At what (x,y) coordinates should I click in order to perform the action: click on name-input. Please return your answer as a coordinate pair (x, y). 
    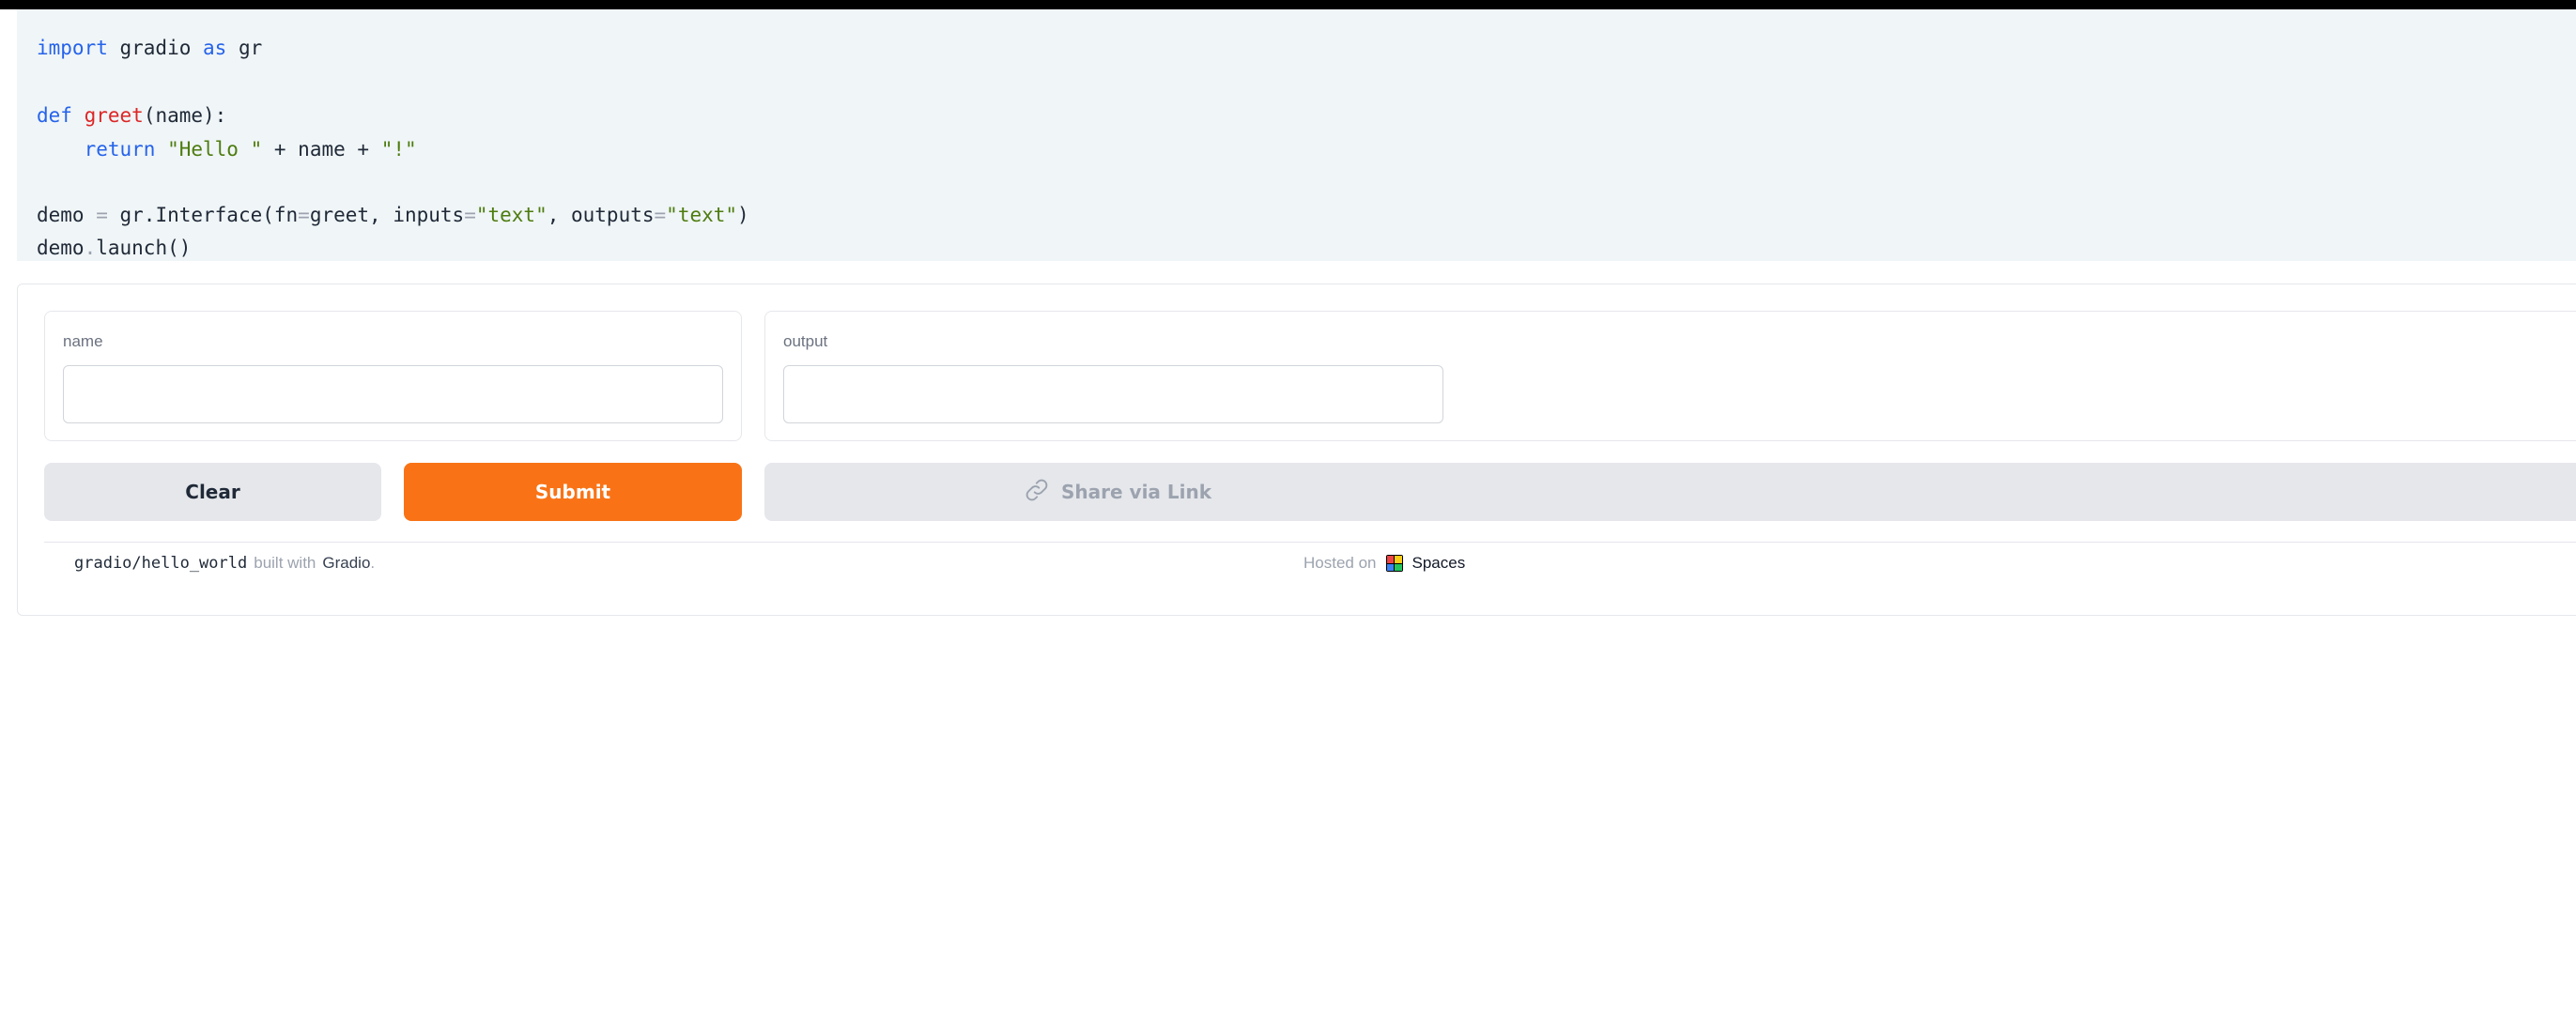
    Looking at the image, I should click on (393, 394).